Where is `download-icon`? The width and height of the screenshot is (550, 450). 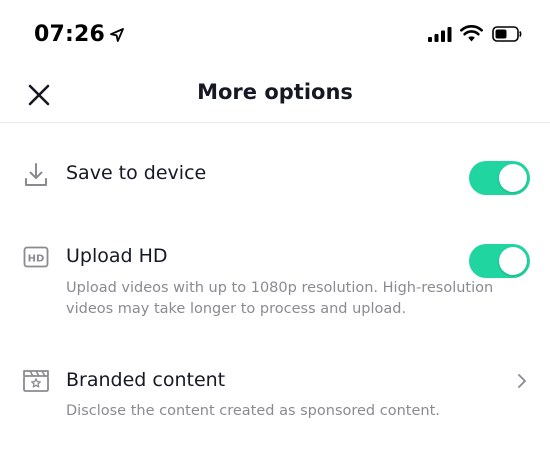
download-icon is located at coordinates (36, 175).